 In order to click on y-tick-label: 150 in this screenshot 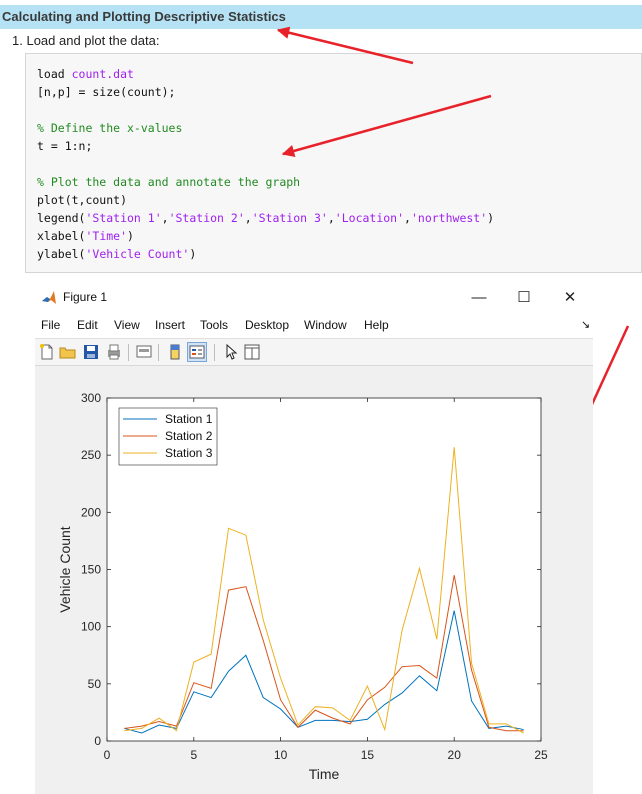, I will do `click(91, 570)`.